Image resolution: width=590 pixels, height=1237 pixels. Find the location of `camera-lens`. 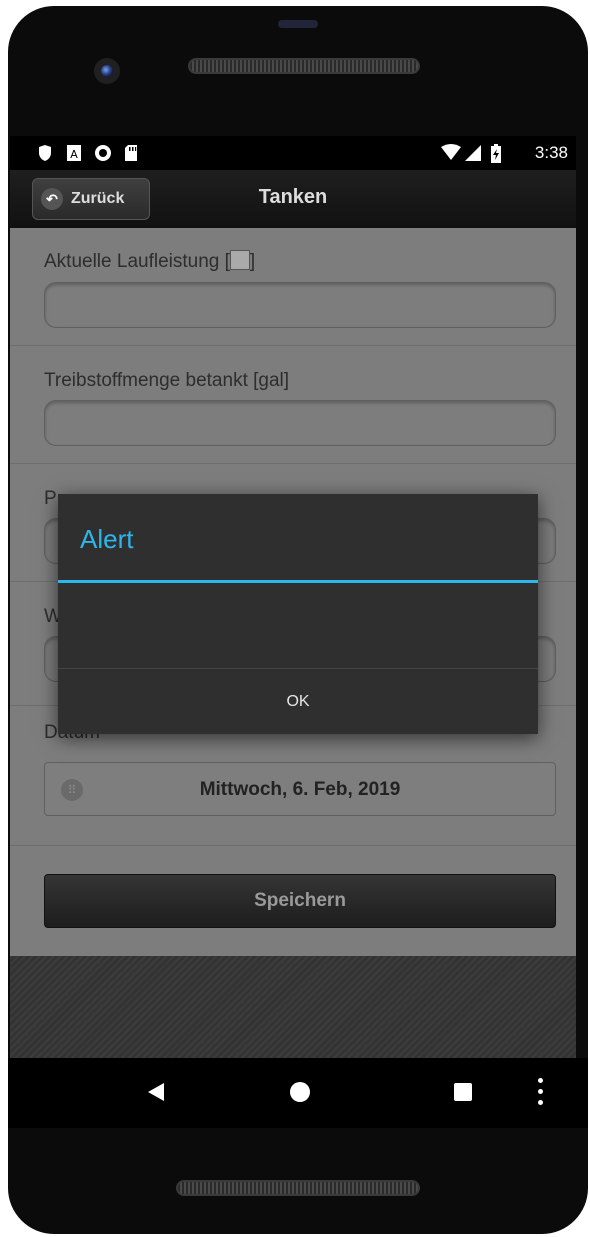

camera-lens is located at coordinates (107, 71).